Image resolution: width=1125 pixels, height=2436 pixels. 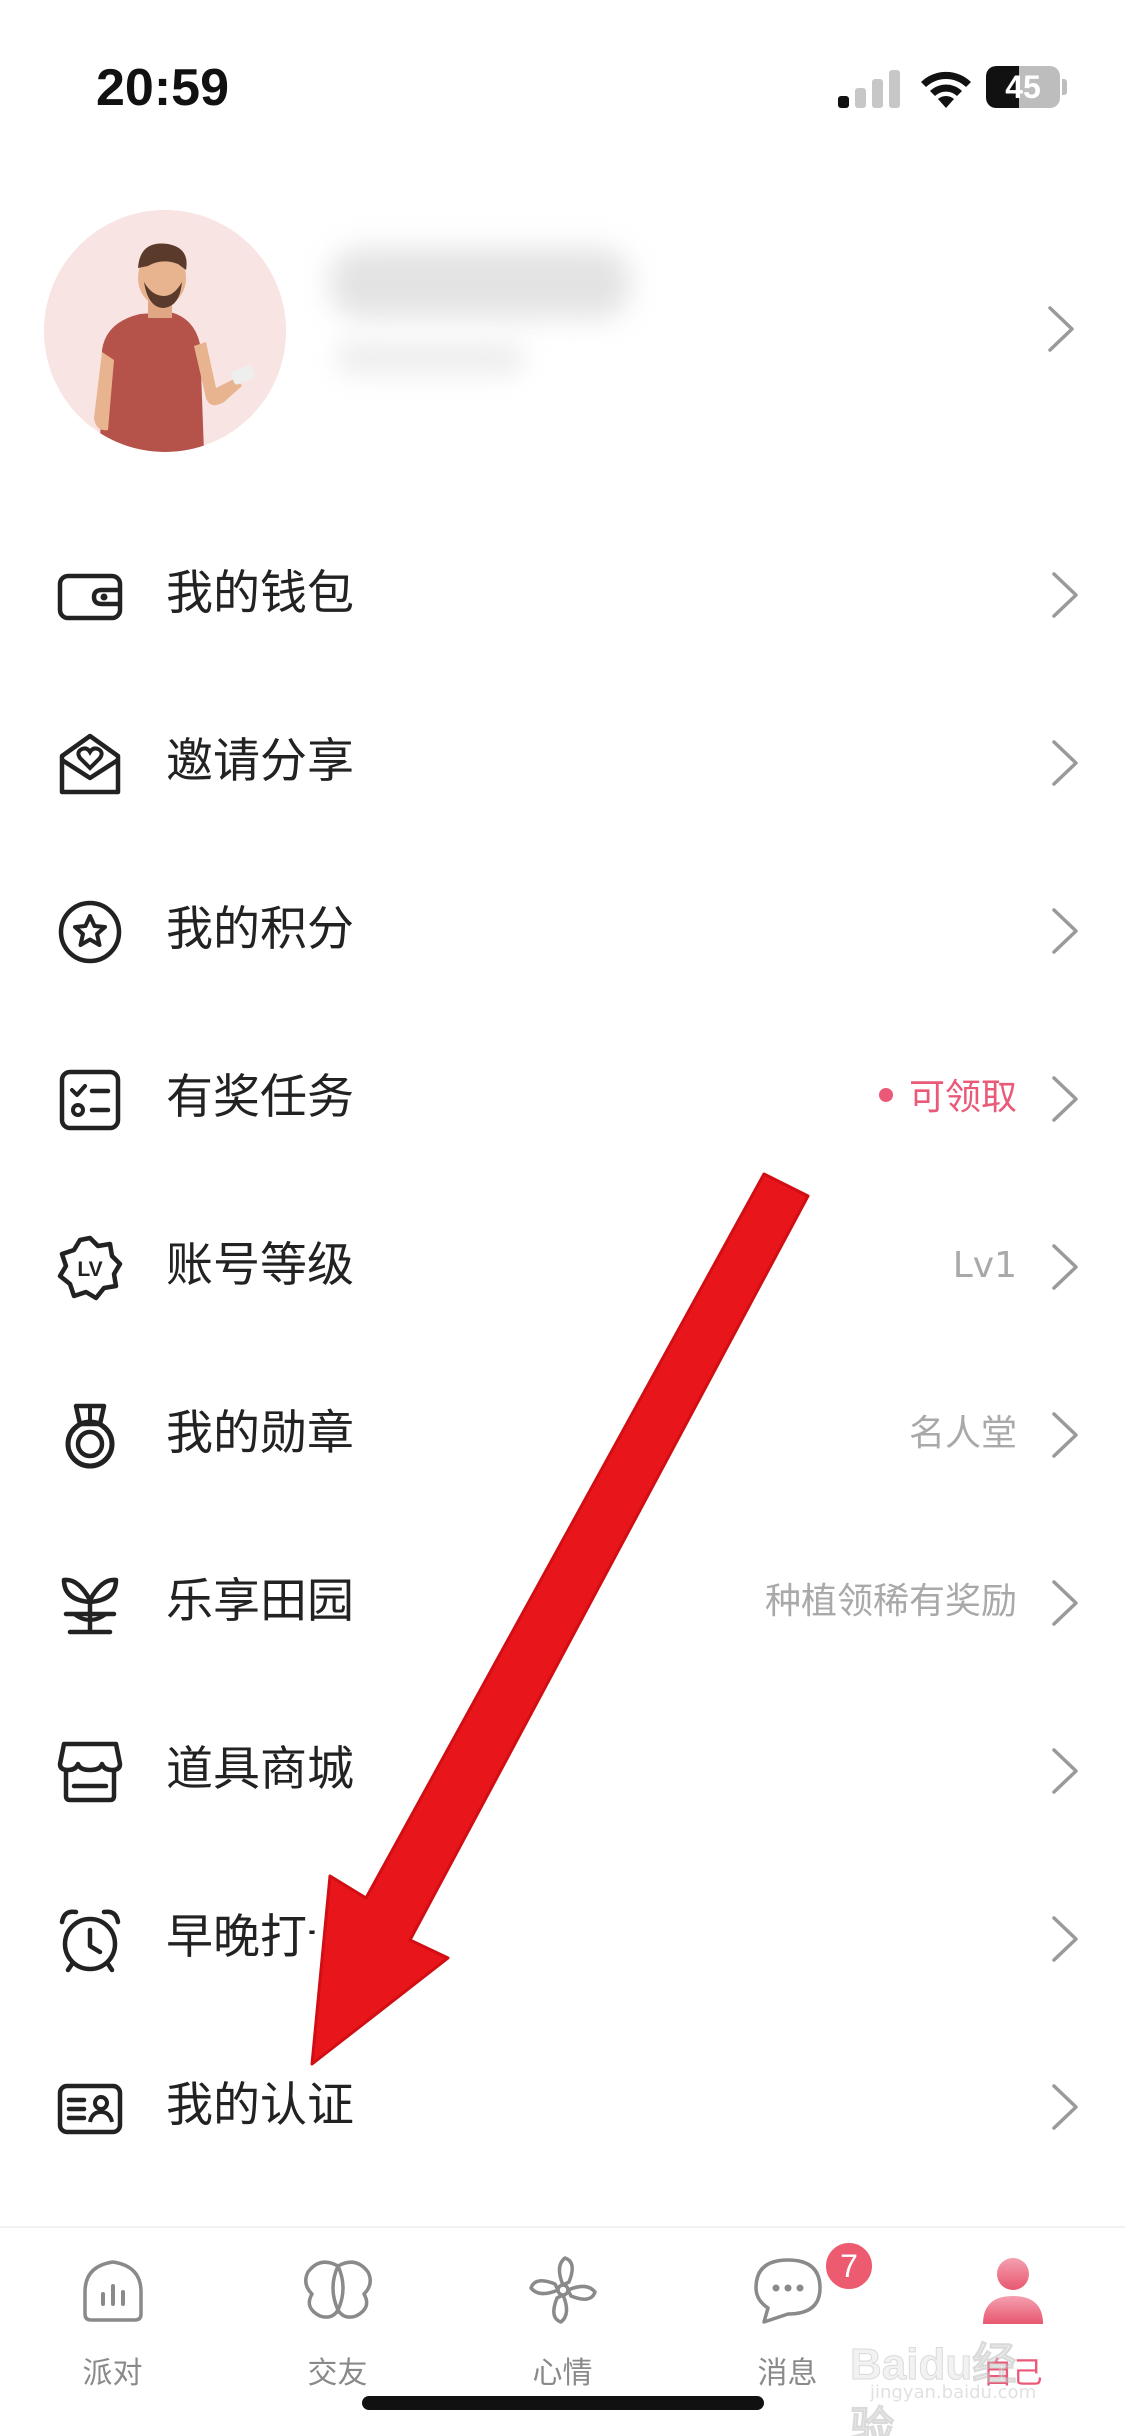 I want to click on medal-icon, so click(x=90, y=1436).